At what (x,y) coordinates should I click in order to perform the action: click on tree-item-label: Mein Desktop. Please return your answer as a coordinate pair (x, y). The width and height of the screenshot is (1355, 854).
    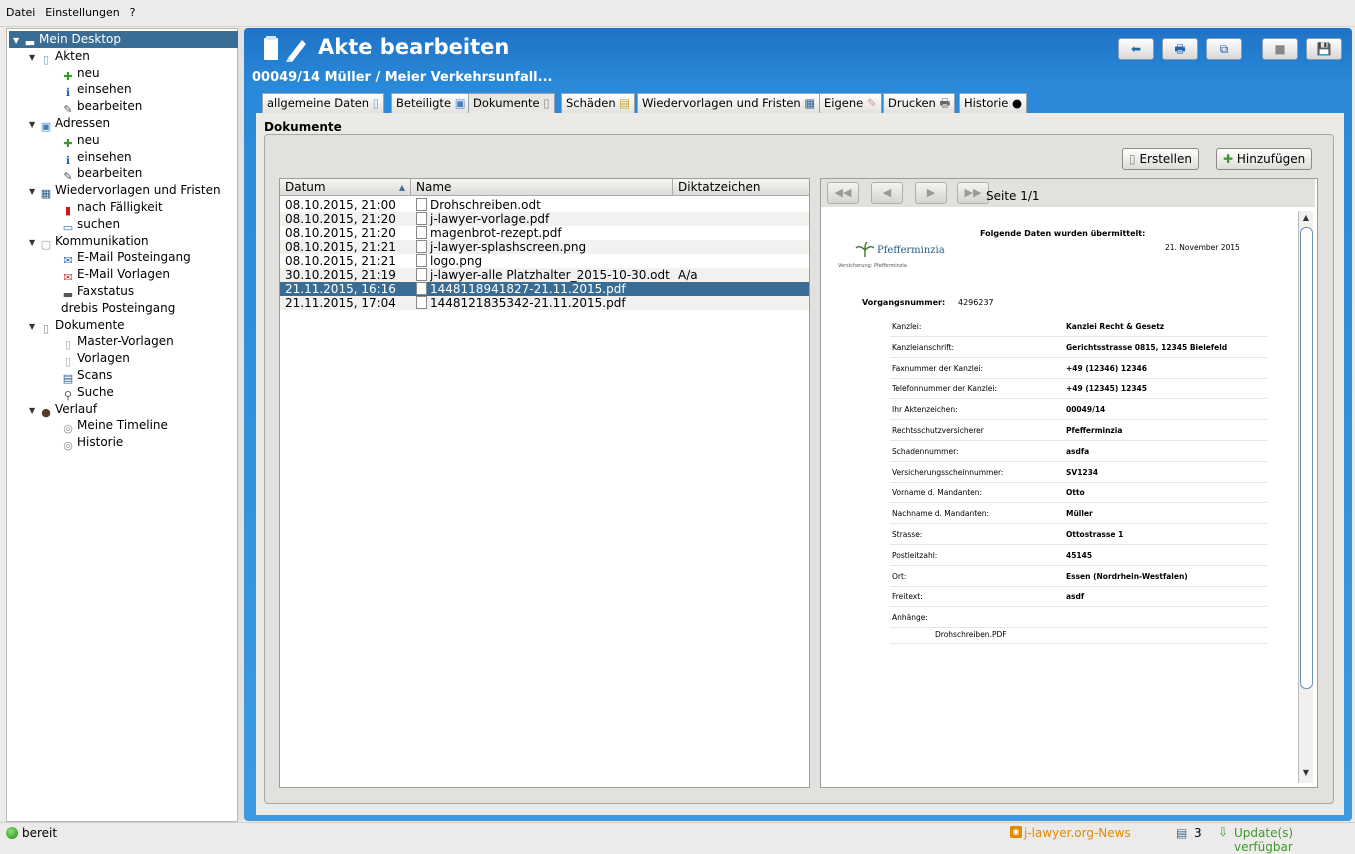
    Looking at the image, I should click on (80, 39).